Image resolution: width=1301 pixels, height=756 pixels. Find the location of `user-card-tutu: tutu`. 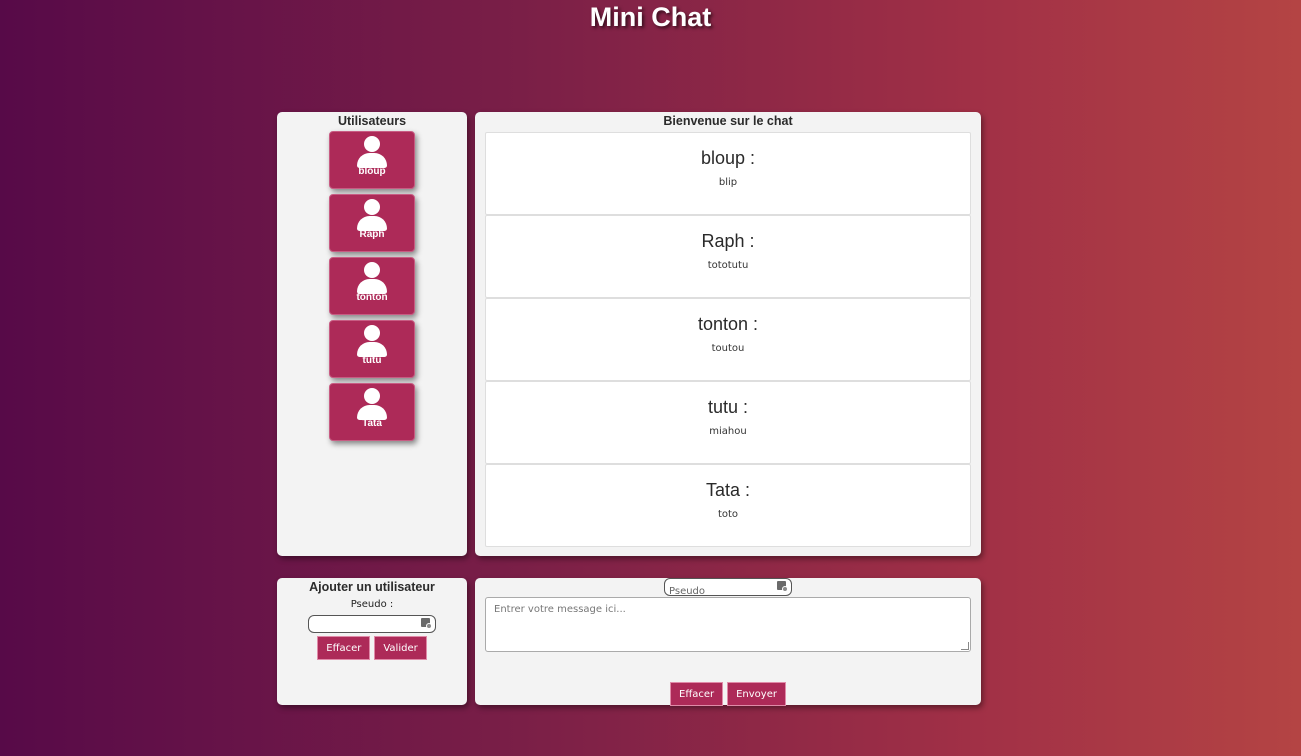

user-card-tutu: tutu is located at coordinates (372, 349).